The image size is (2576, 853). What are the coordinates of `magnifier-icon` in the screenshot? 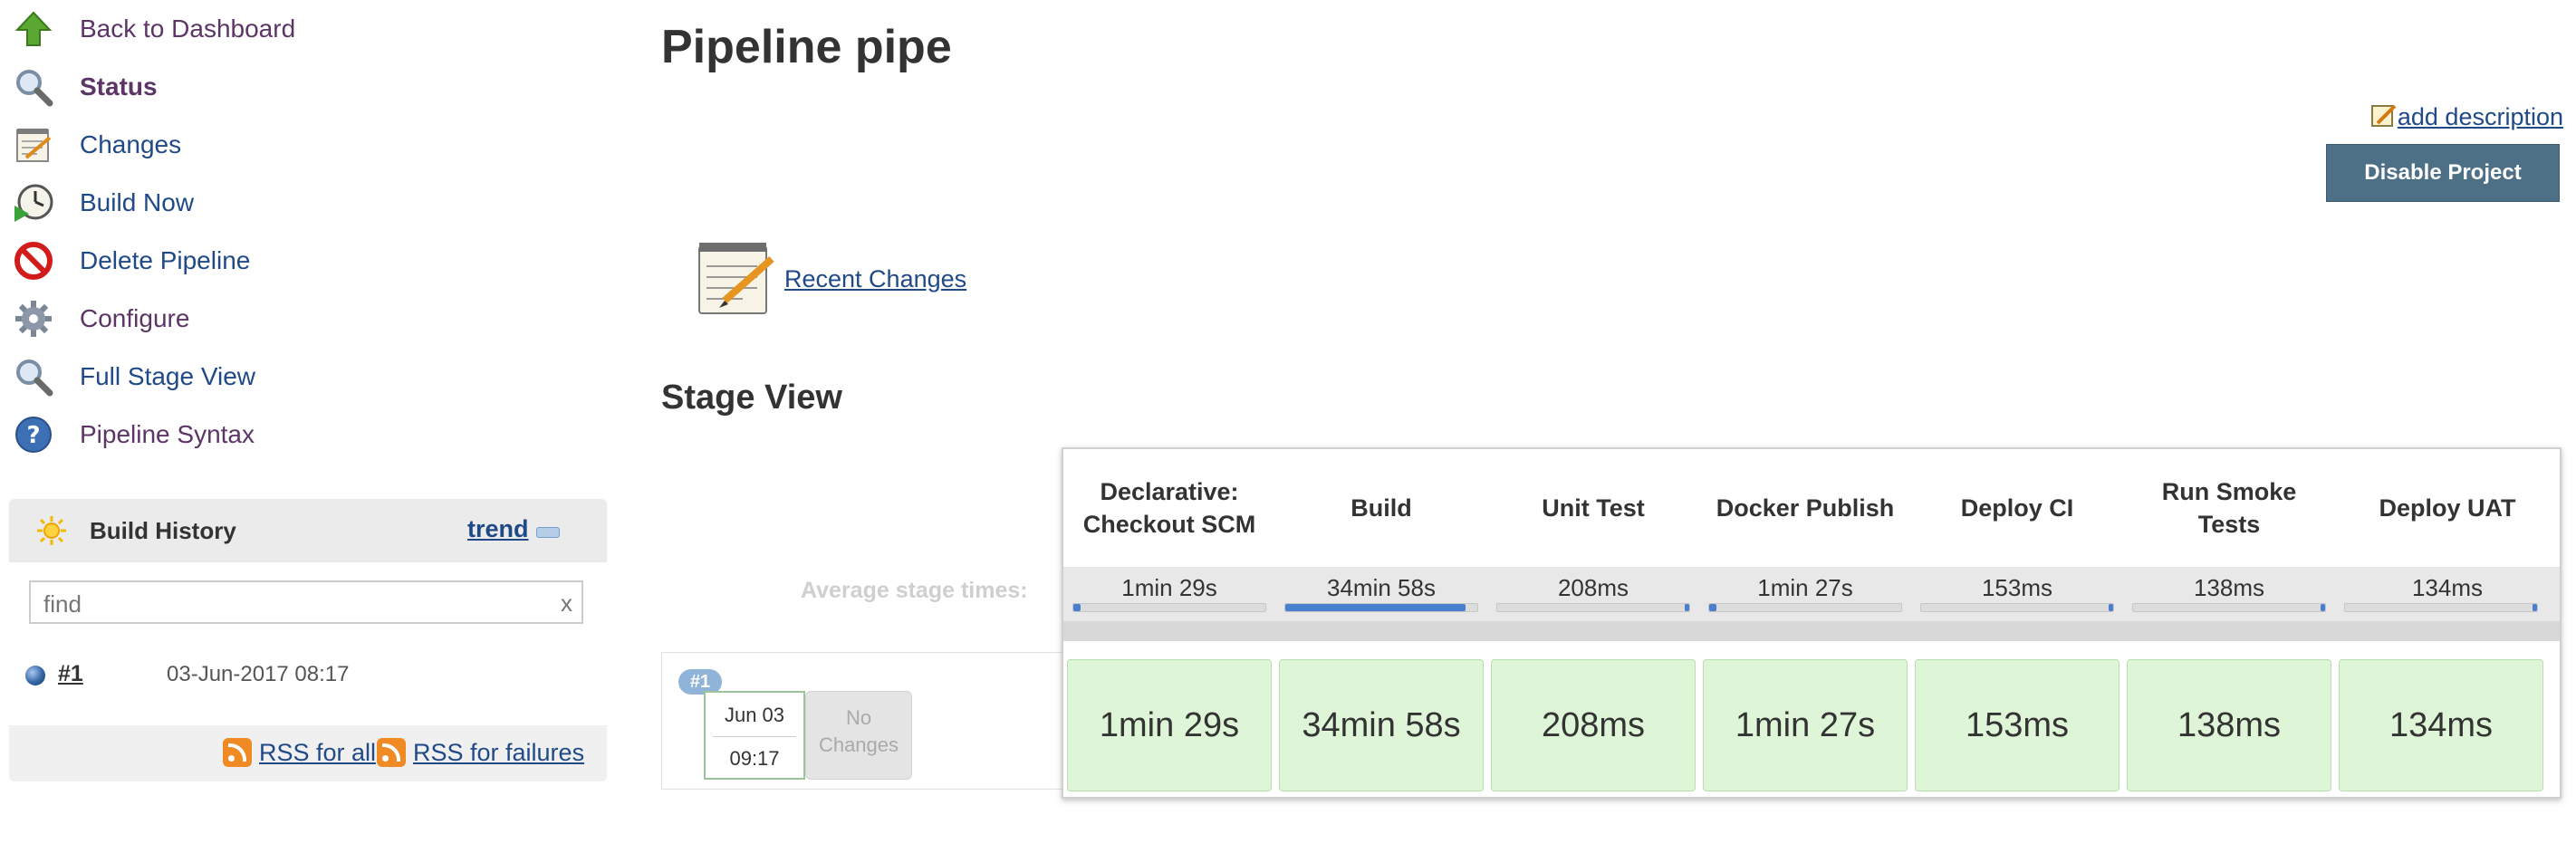 It's located at (33, 87).